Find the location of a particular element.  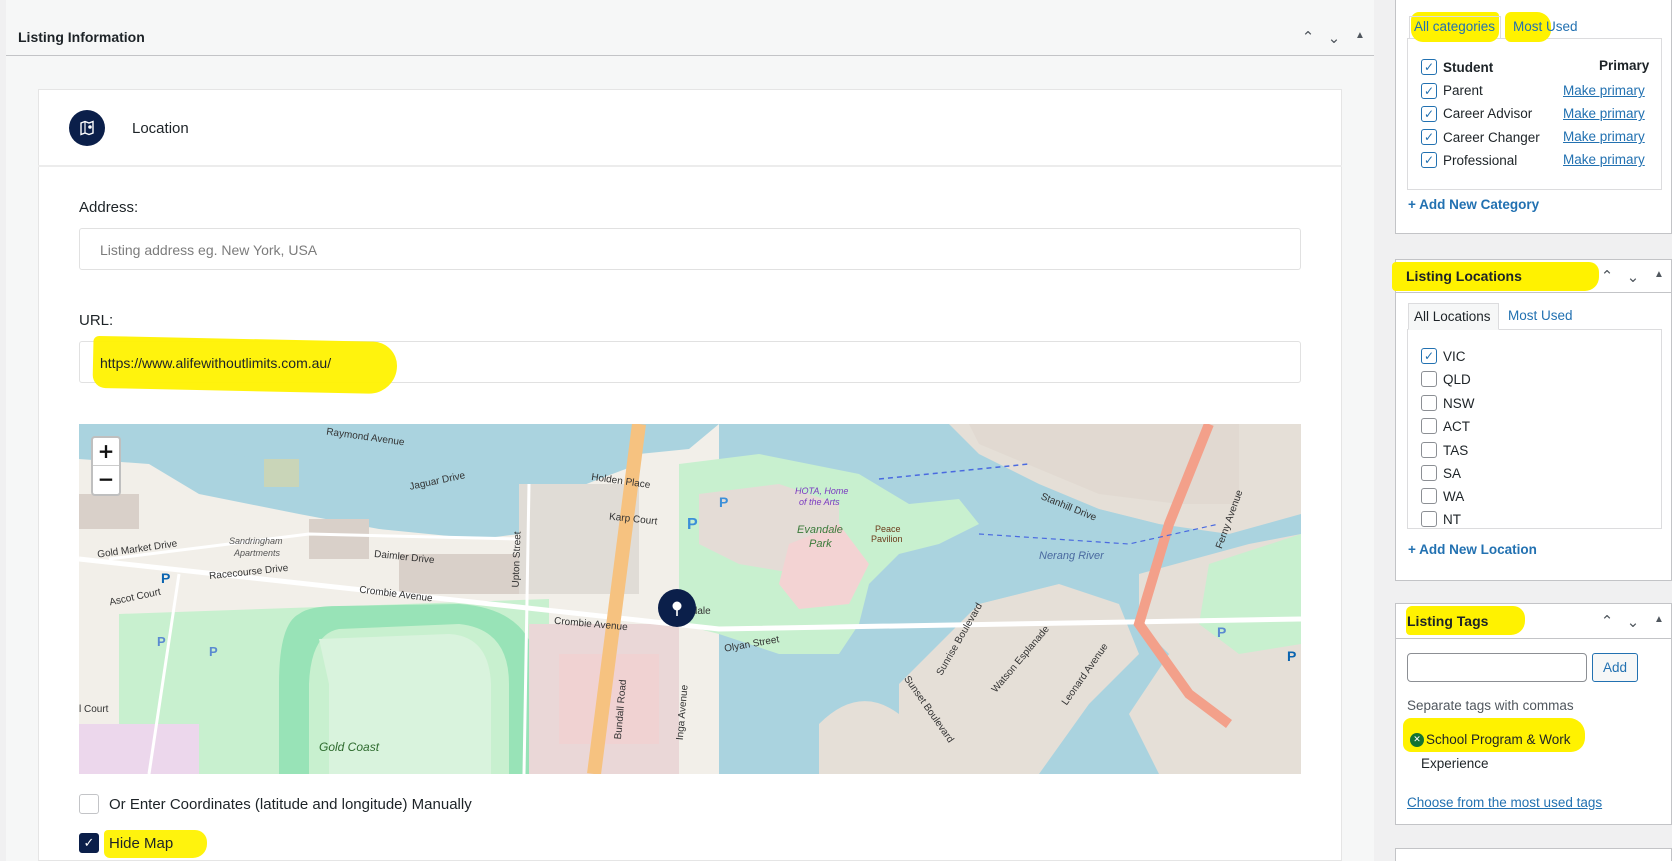

next-box is located at coordinates (1533, 854).